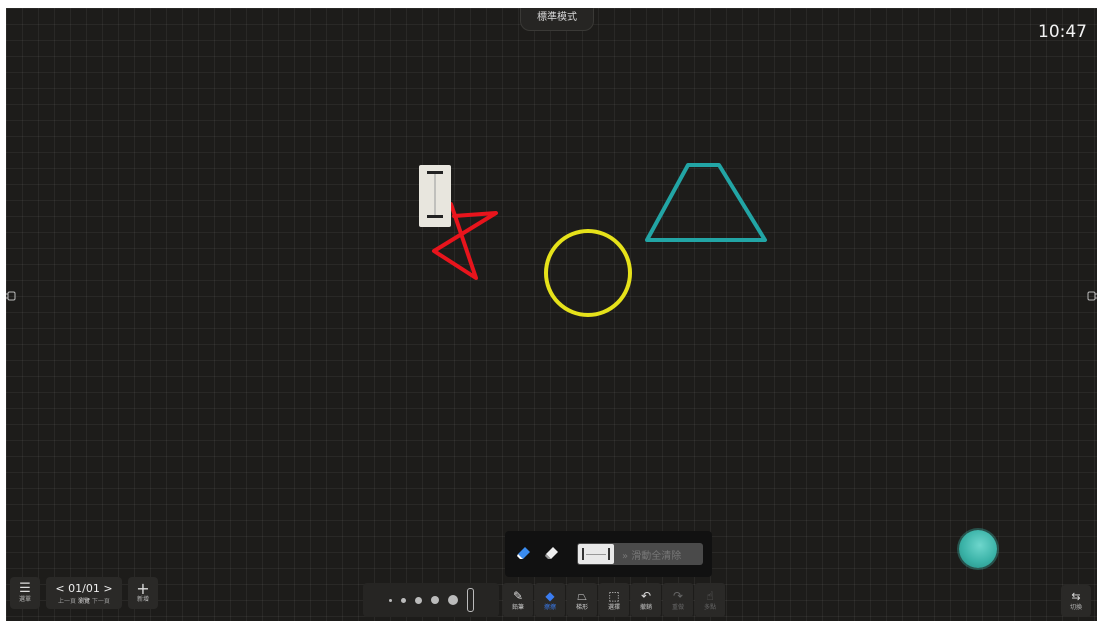 Image resolution: width=1099 pixels, height=621 pixels. What do you see at coordinates (84, 601) in the screenshot?
I see `page-browse-label: 瀏覽` at bounding box center [84, 601].